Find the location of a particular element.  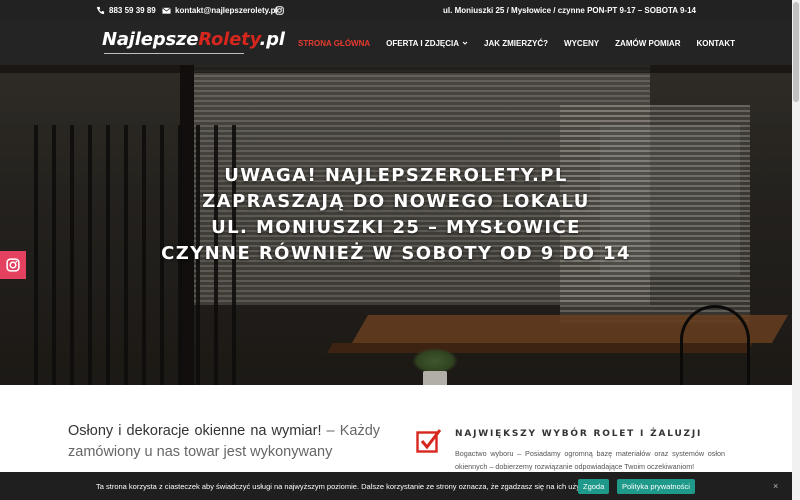

cookie-accept-button: Zgoda is located at coordinates (594, 486).